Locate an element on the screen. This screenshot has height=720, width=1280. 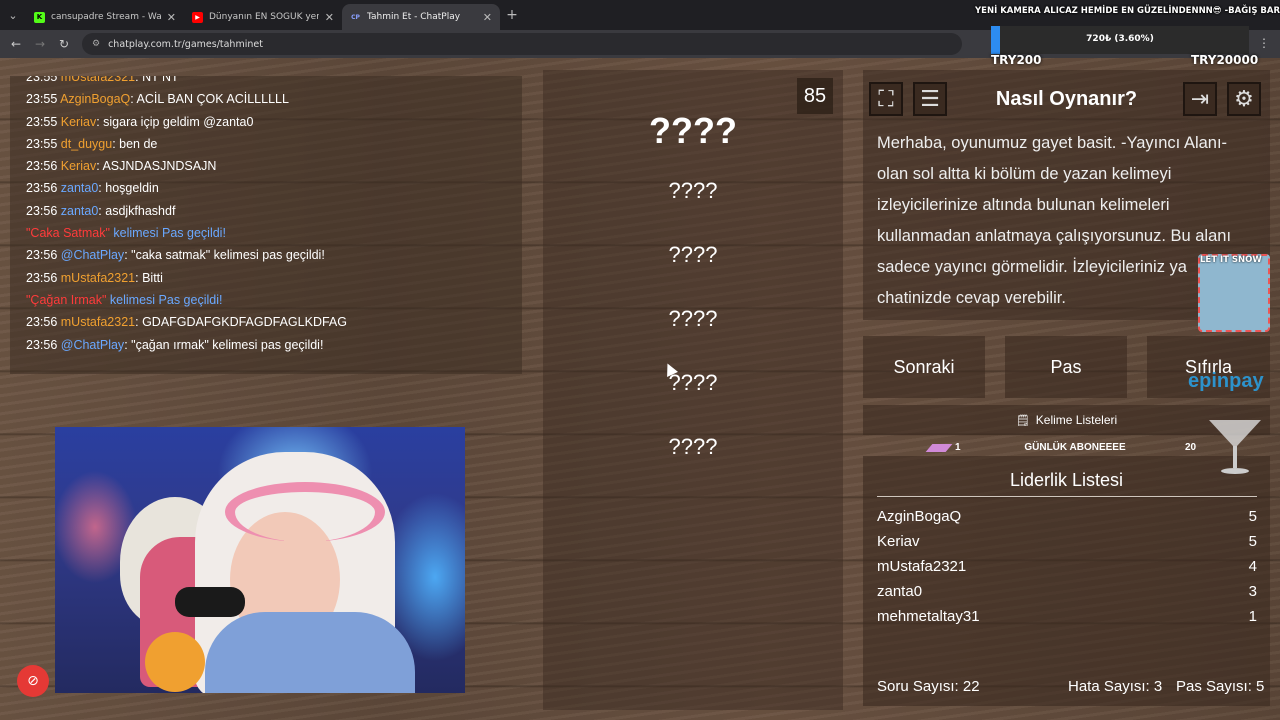
timer-counter: 85 is located at coordinates (815, 96).